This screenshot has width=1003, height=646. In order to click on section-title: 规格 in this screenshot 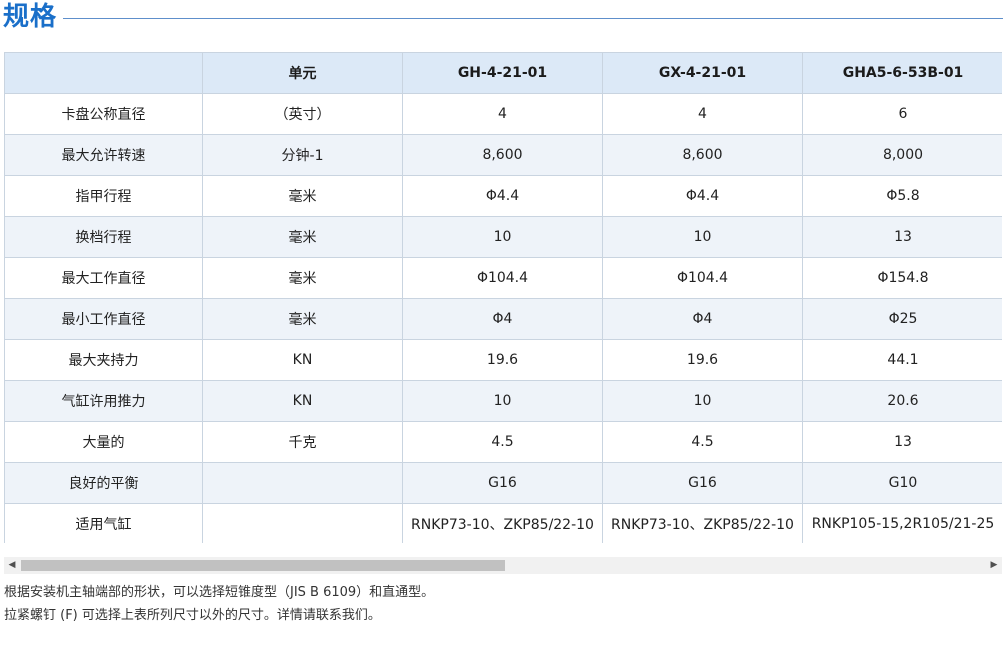, I will do `click(30, 17)`.